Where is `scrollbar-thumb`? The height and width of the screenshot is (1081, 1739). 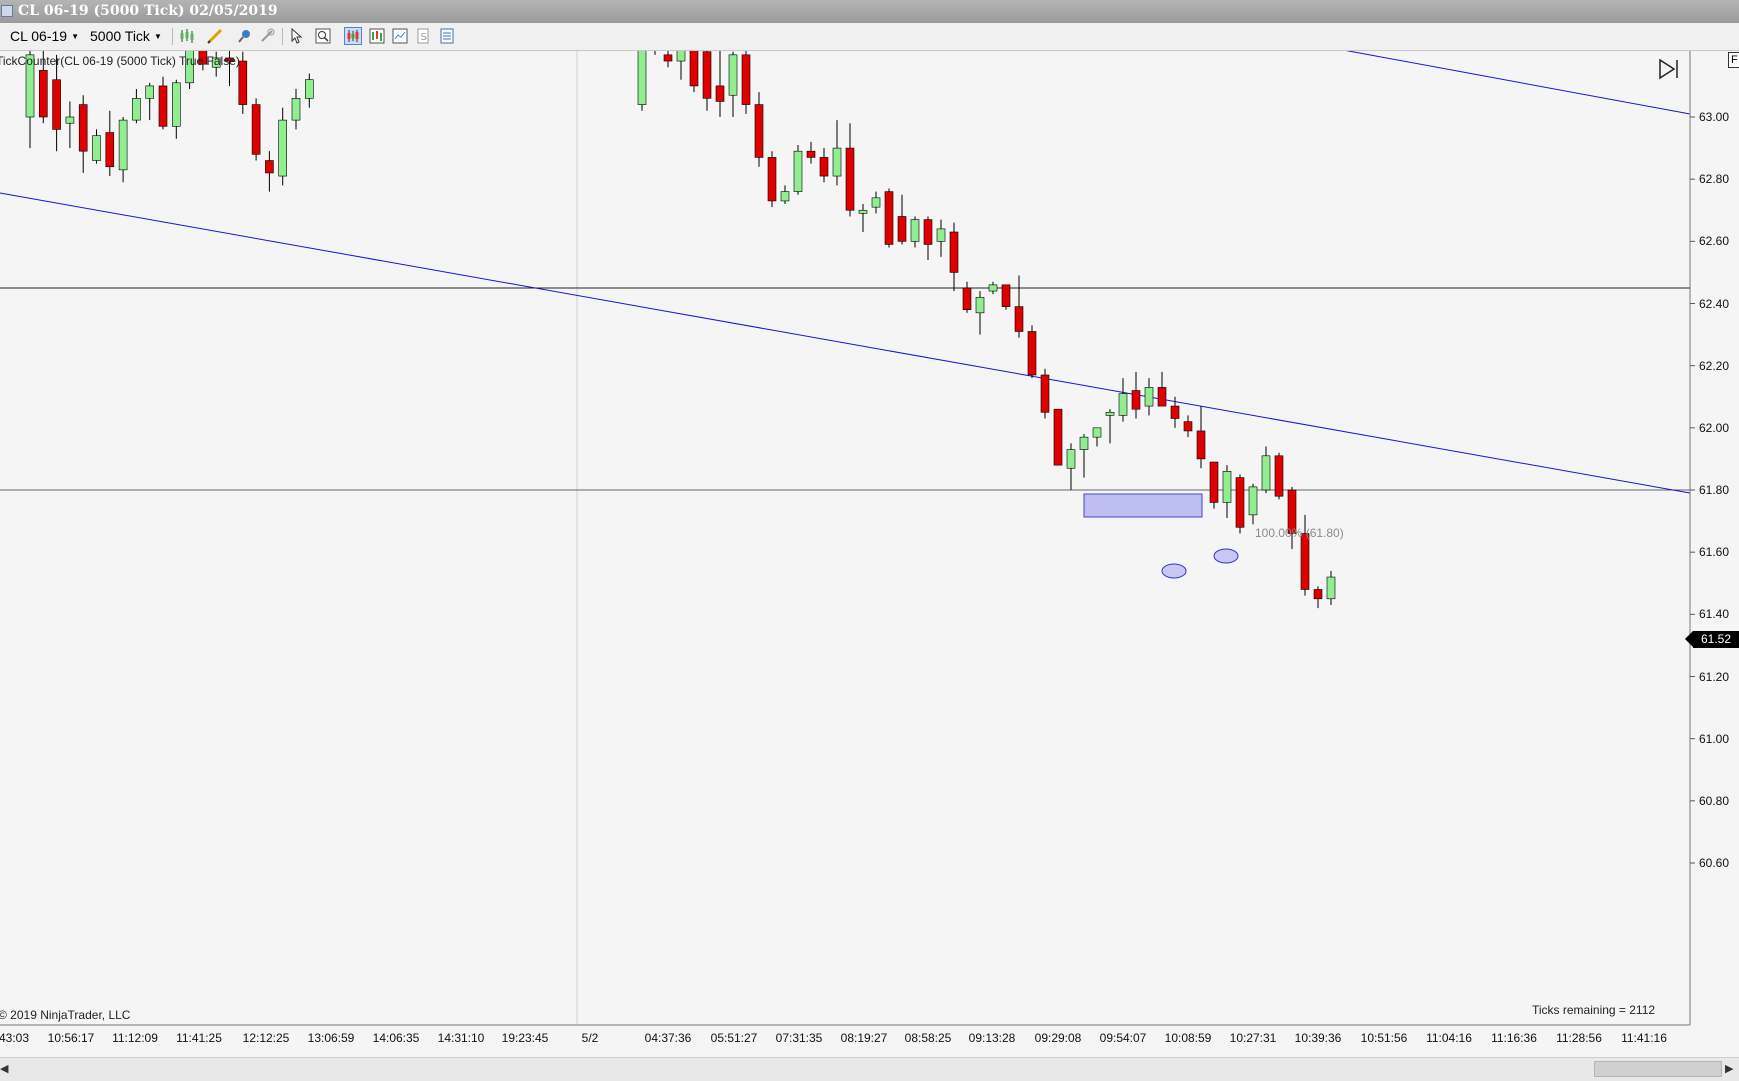 scrollbar-thumb is located at coordinates (1658, 1069).